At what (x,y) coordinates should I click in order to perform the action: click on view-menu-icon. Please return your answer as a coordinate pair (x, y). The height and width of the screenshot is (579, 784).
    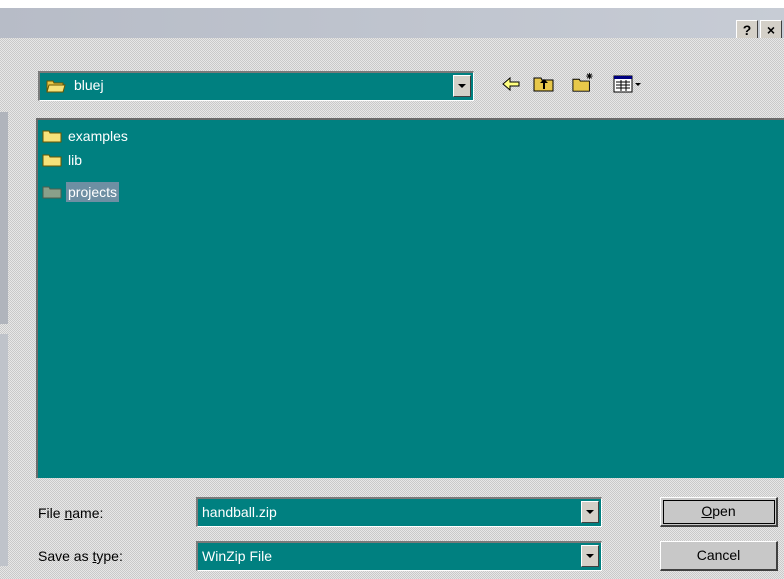
    Looking at the image, I should click on (630, 84).